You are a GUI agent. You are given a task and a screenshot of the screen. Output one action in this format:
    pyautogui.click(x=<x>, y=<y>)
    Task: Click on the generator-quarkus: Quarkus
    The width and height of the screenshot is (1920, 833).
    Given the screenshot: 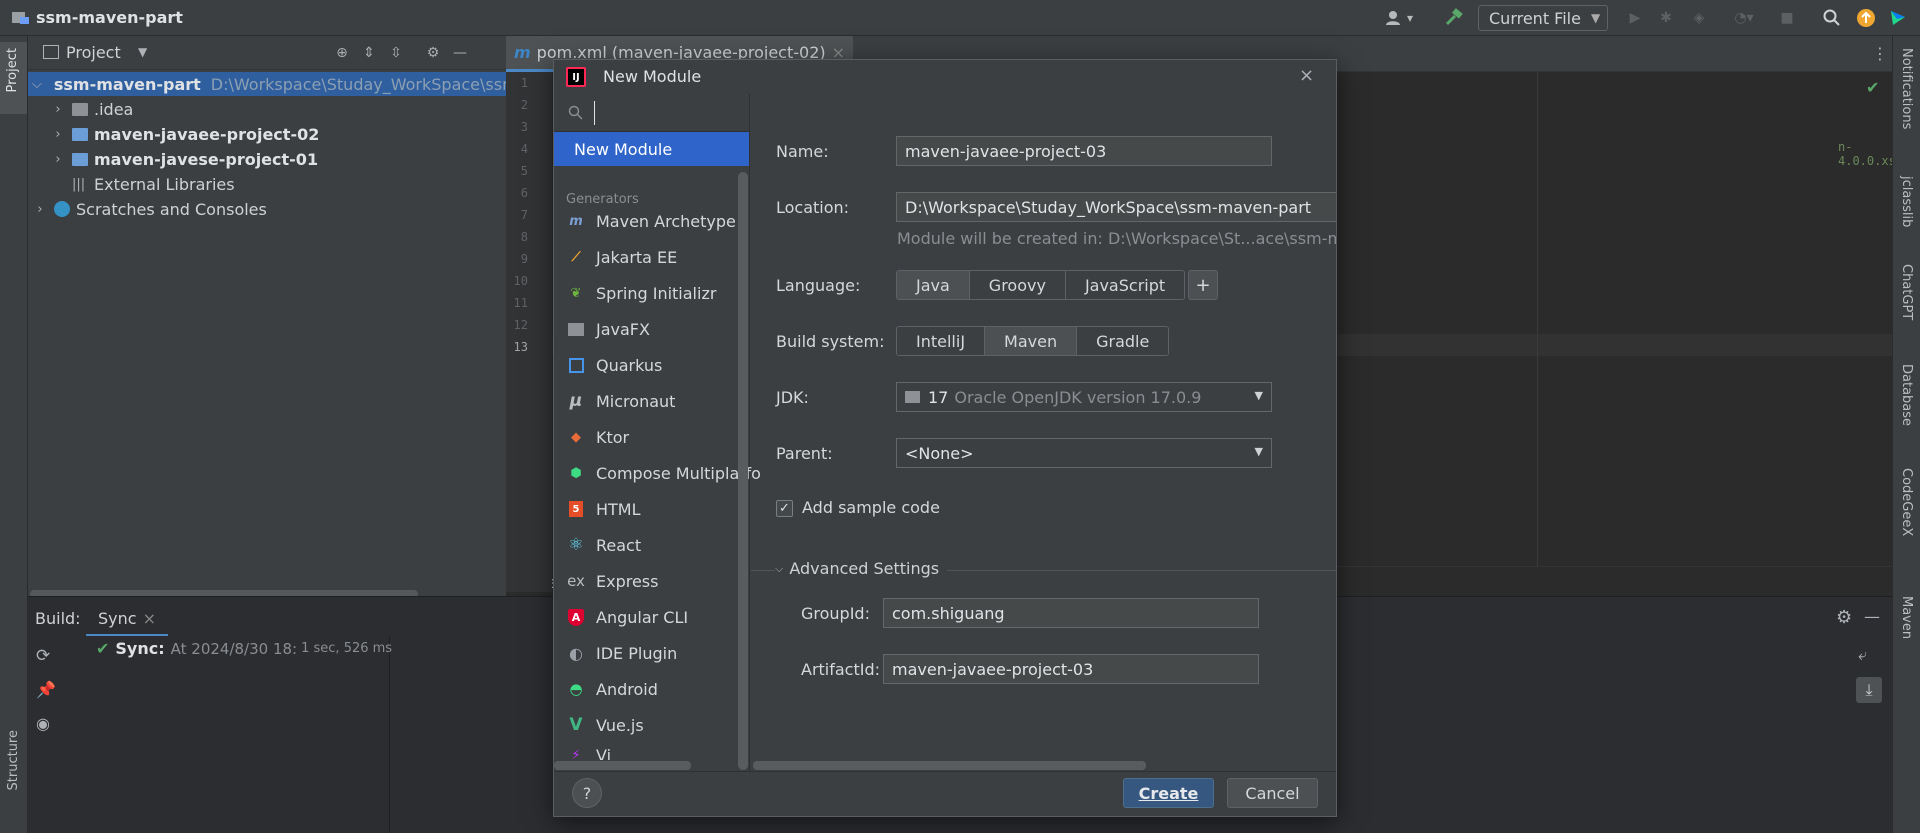 What is the action you would take?
    pyautogui.click(x=614, y=365)
    